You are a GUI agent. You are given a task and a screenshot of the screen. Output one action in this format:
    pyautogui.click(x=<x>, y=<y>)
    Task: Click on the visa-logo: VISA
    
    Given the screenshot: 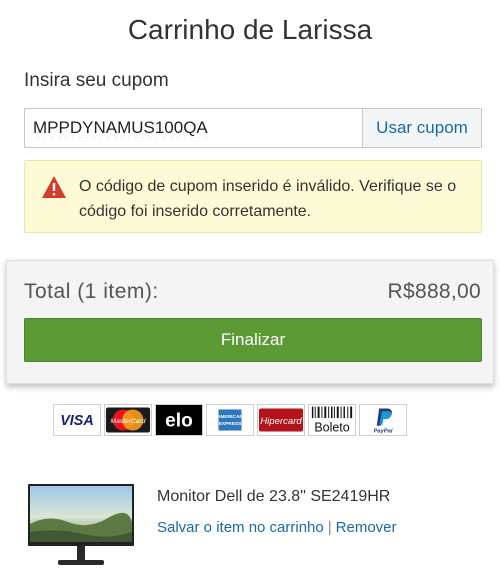 What is the action you would take?
    pyautogui.click(x=77, y=420)
    